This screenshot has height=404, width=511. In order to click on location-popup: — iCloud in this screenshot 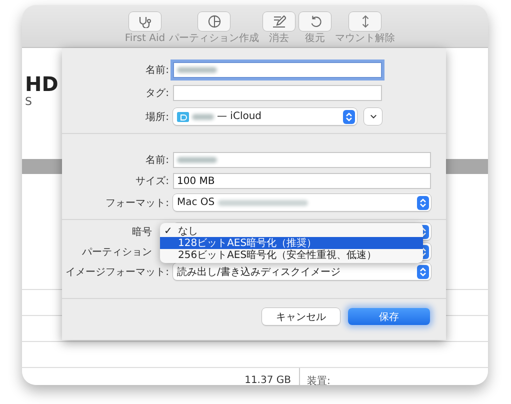, I will do `click(265, 116)`.